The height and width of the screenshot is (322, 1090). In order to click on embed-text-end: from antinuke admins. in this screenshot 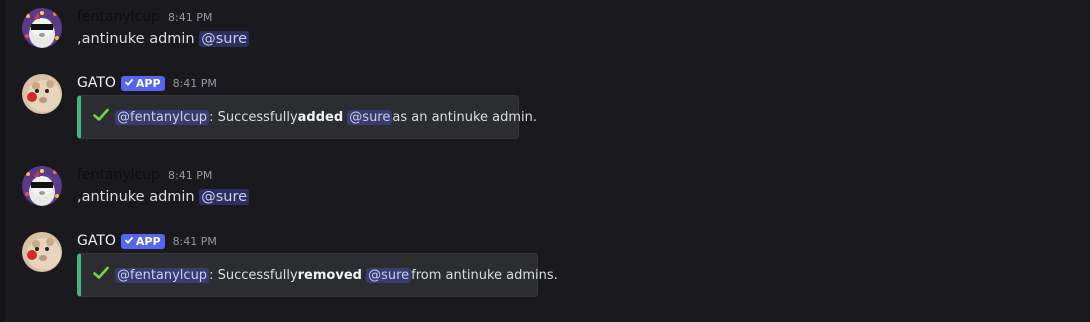, I will do `click(484, 275)`.